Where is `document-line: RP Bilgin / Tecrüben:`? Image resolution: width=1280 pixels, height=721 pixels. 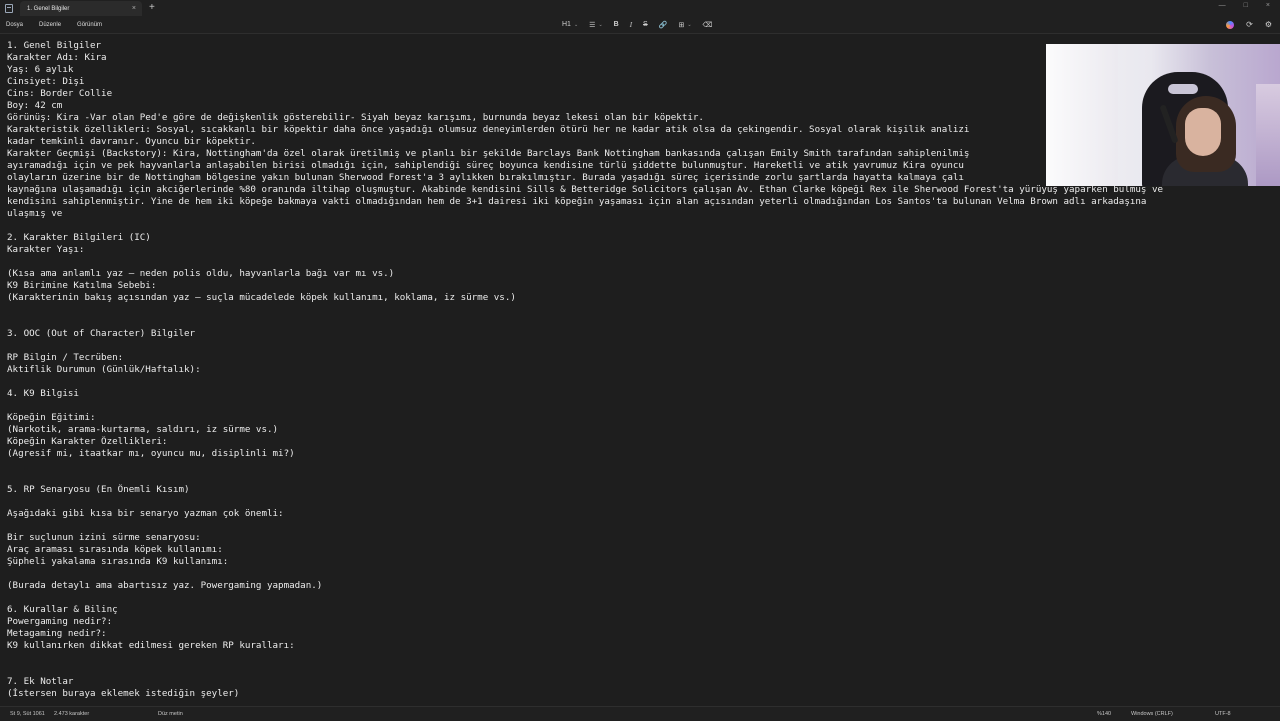 document-line: RP Bilgin / Tecrüben: is located at coordinates (65, 357).